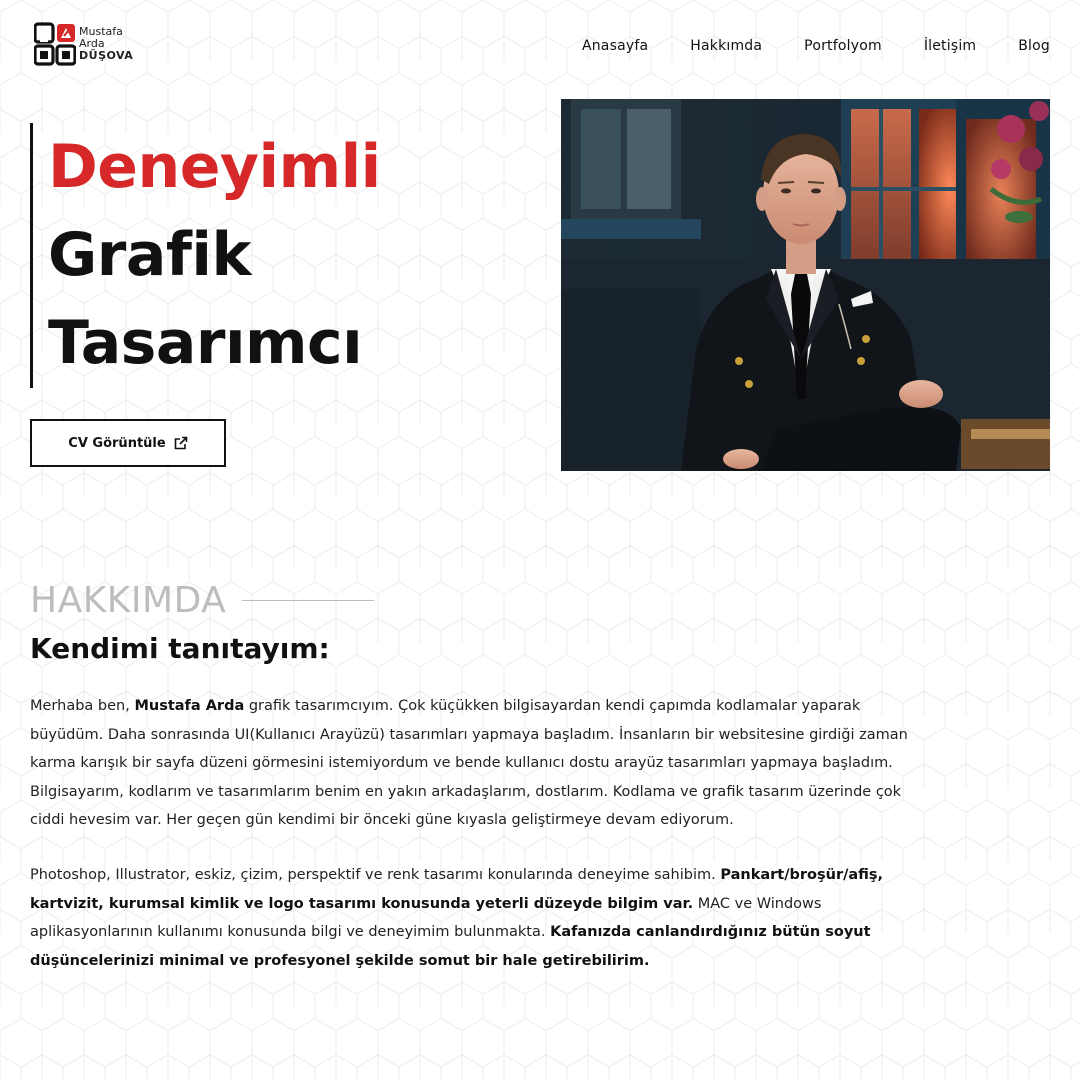  I want to click on cv-view-button: CV Görüntüle, so click(128, 443).